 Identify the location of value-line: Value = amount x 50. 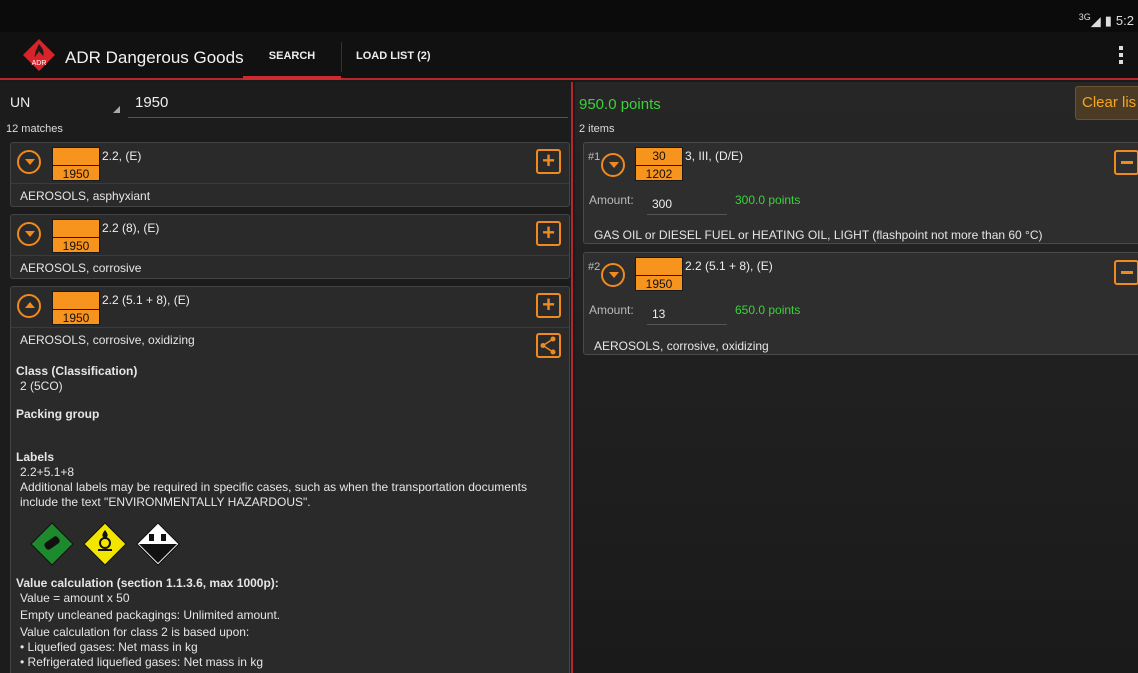
(75, 598).